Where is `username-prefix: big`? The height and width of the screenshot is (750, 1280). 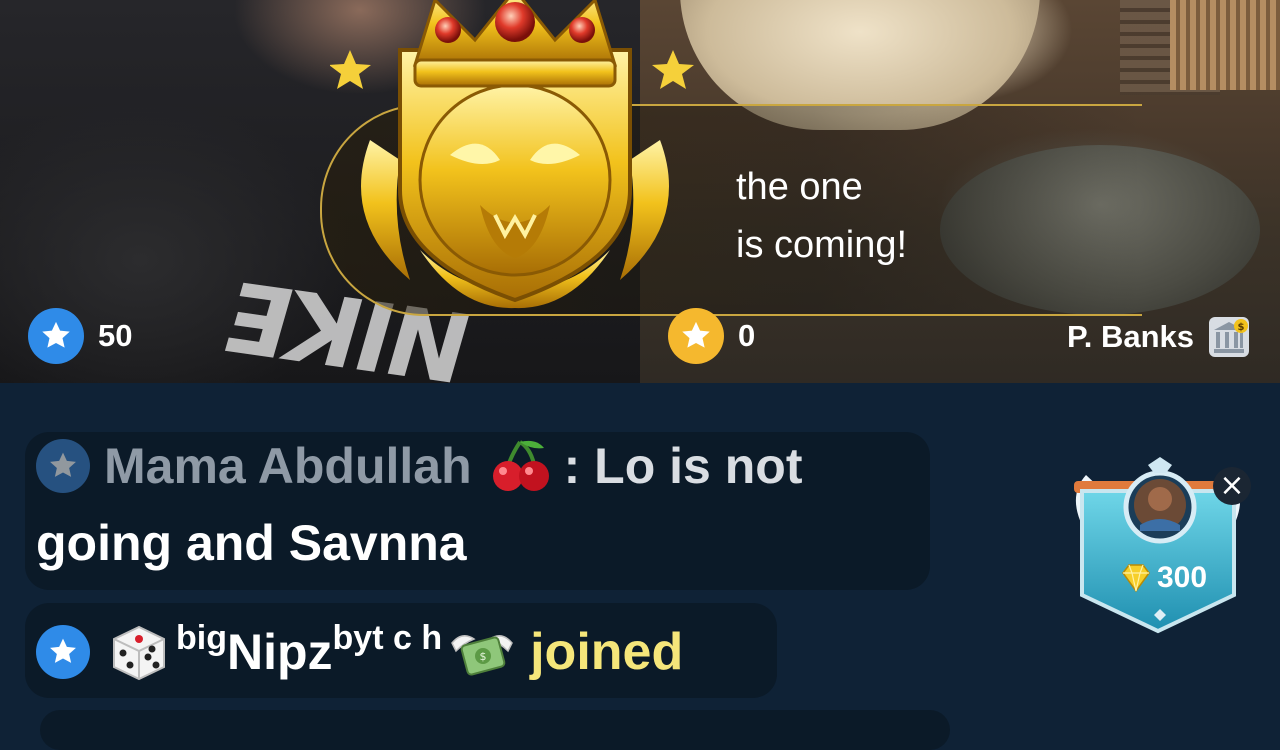 username-prefix: big is located at coordinates (201, 638).